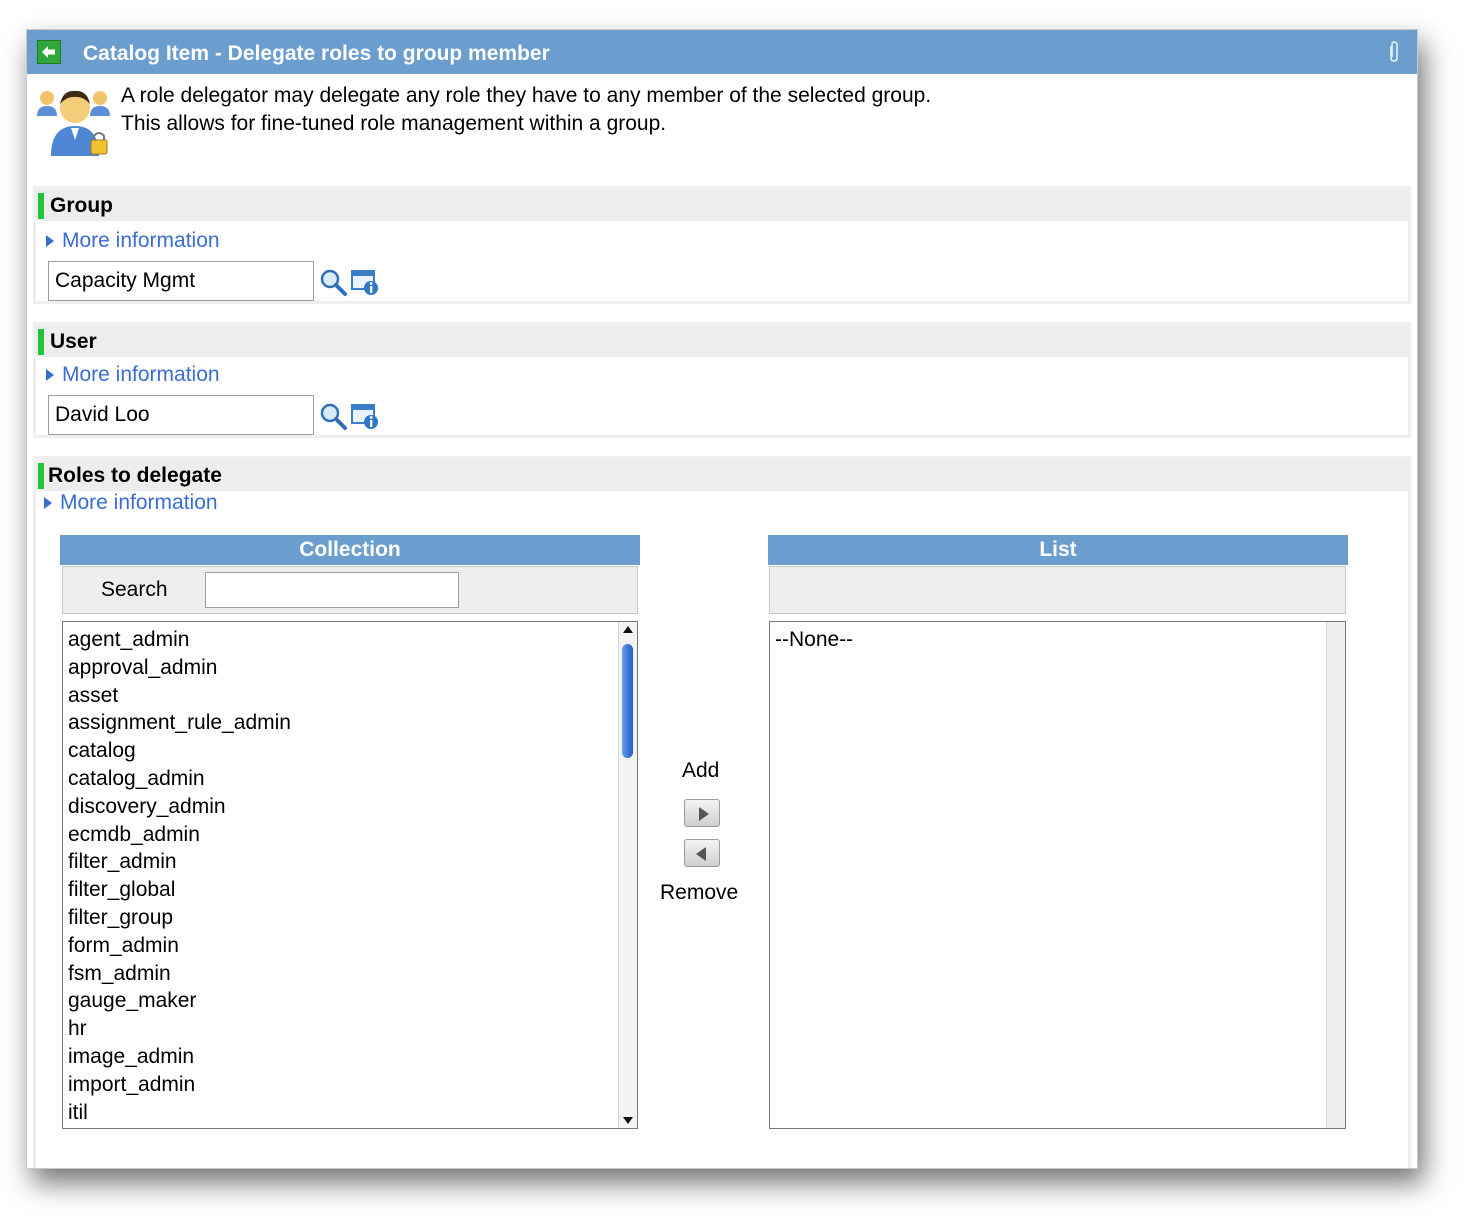 This screenshot has width=1471, height=1225. I want to click on group-field, so click(181, 281).